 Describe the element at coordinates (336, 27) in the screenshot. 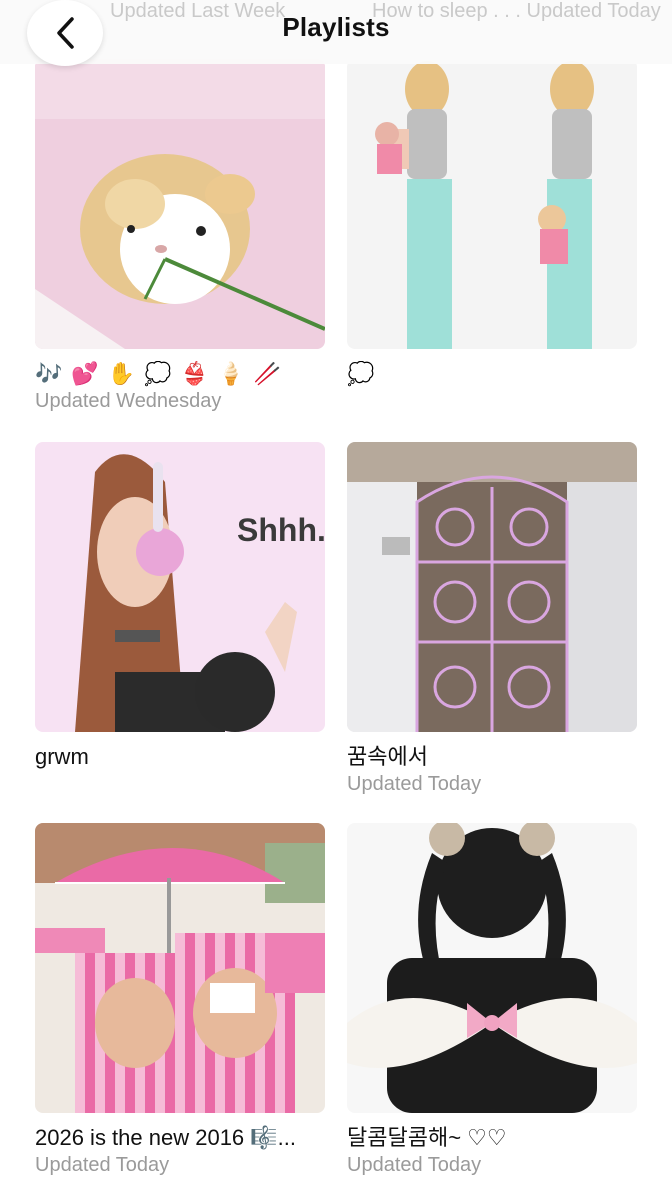

I see `page-title: Playlists` at that location.